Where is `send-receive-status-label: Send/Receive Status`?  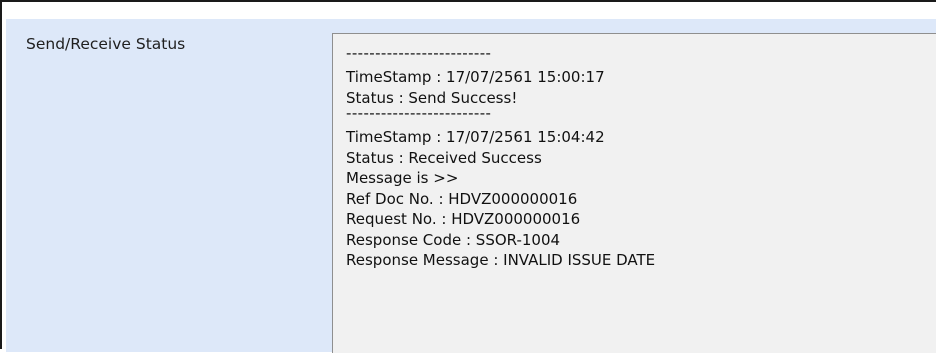 send-receive-status-label: Send/Receive Status is located at coordinates (106, 44).